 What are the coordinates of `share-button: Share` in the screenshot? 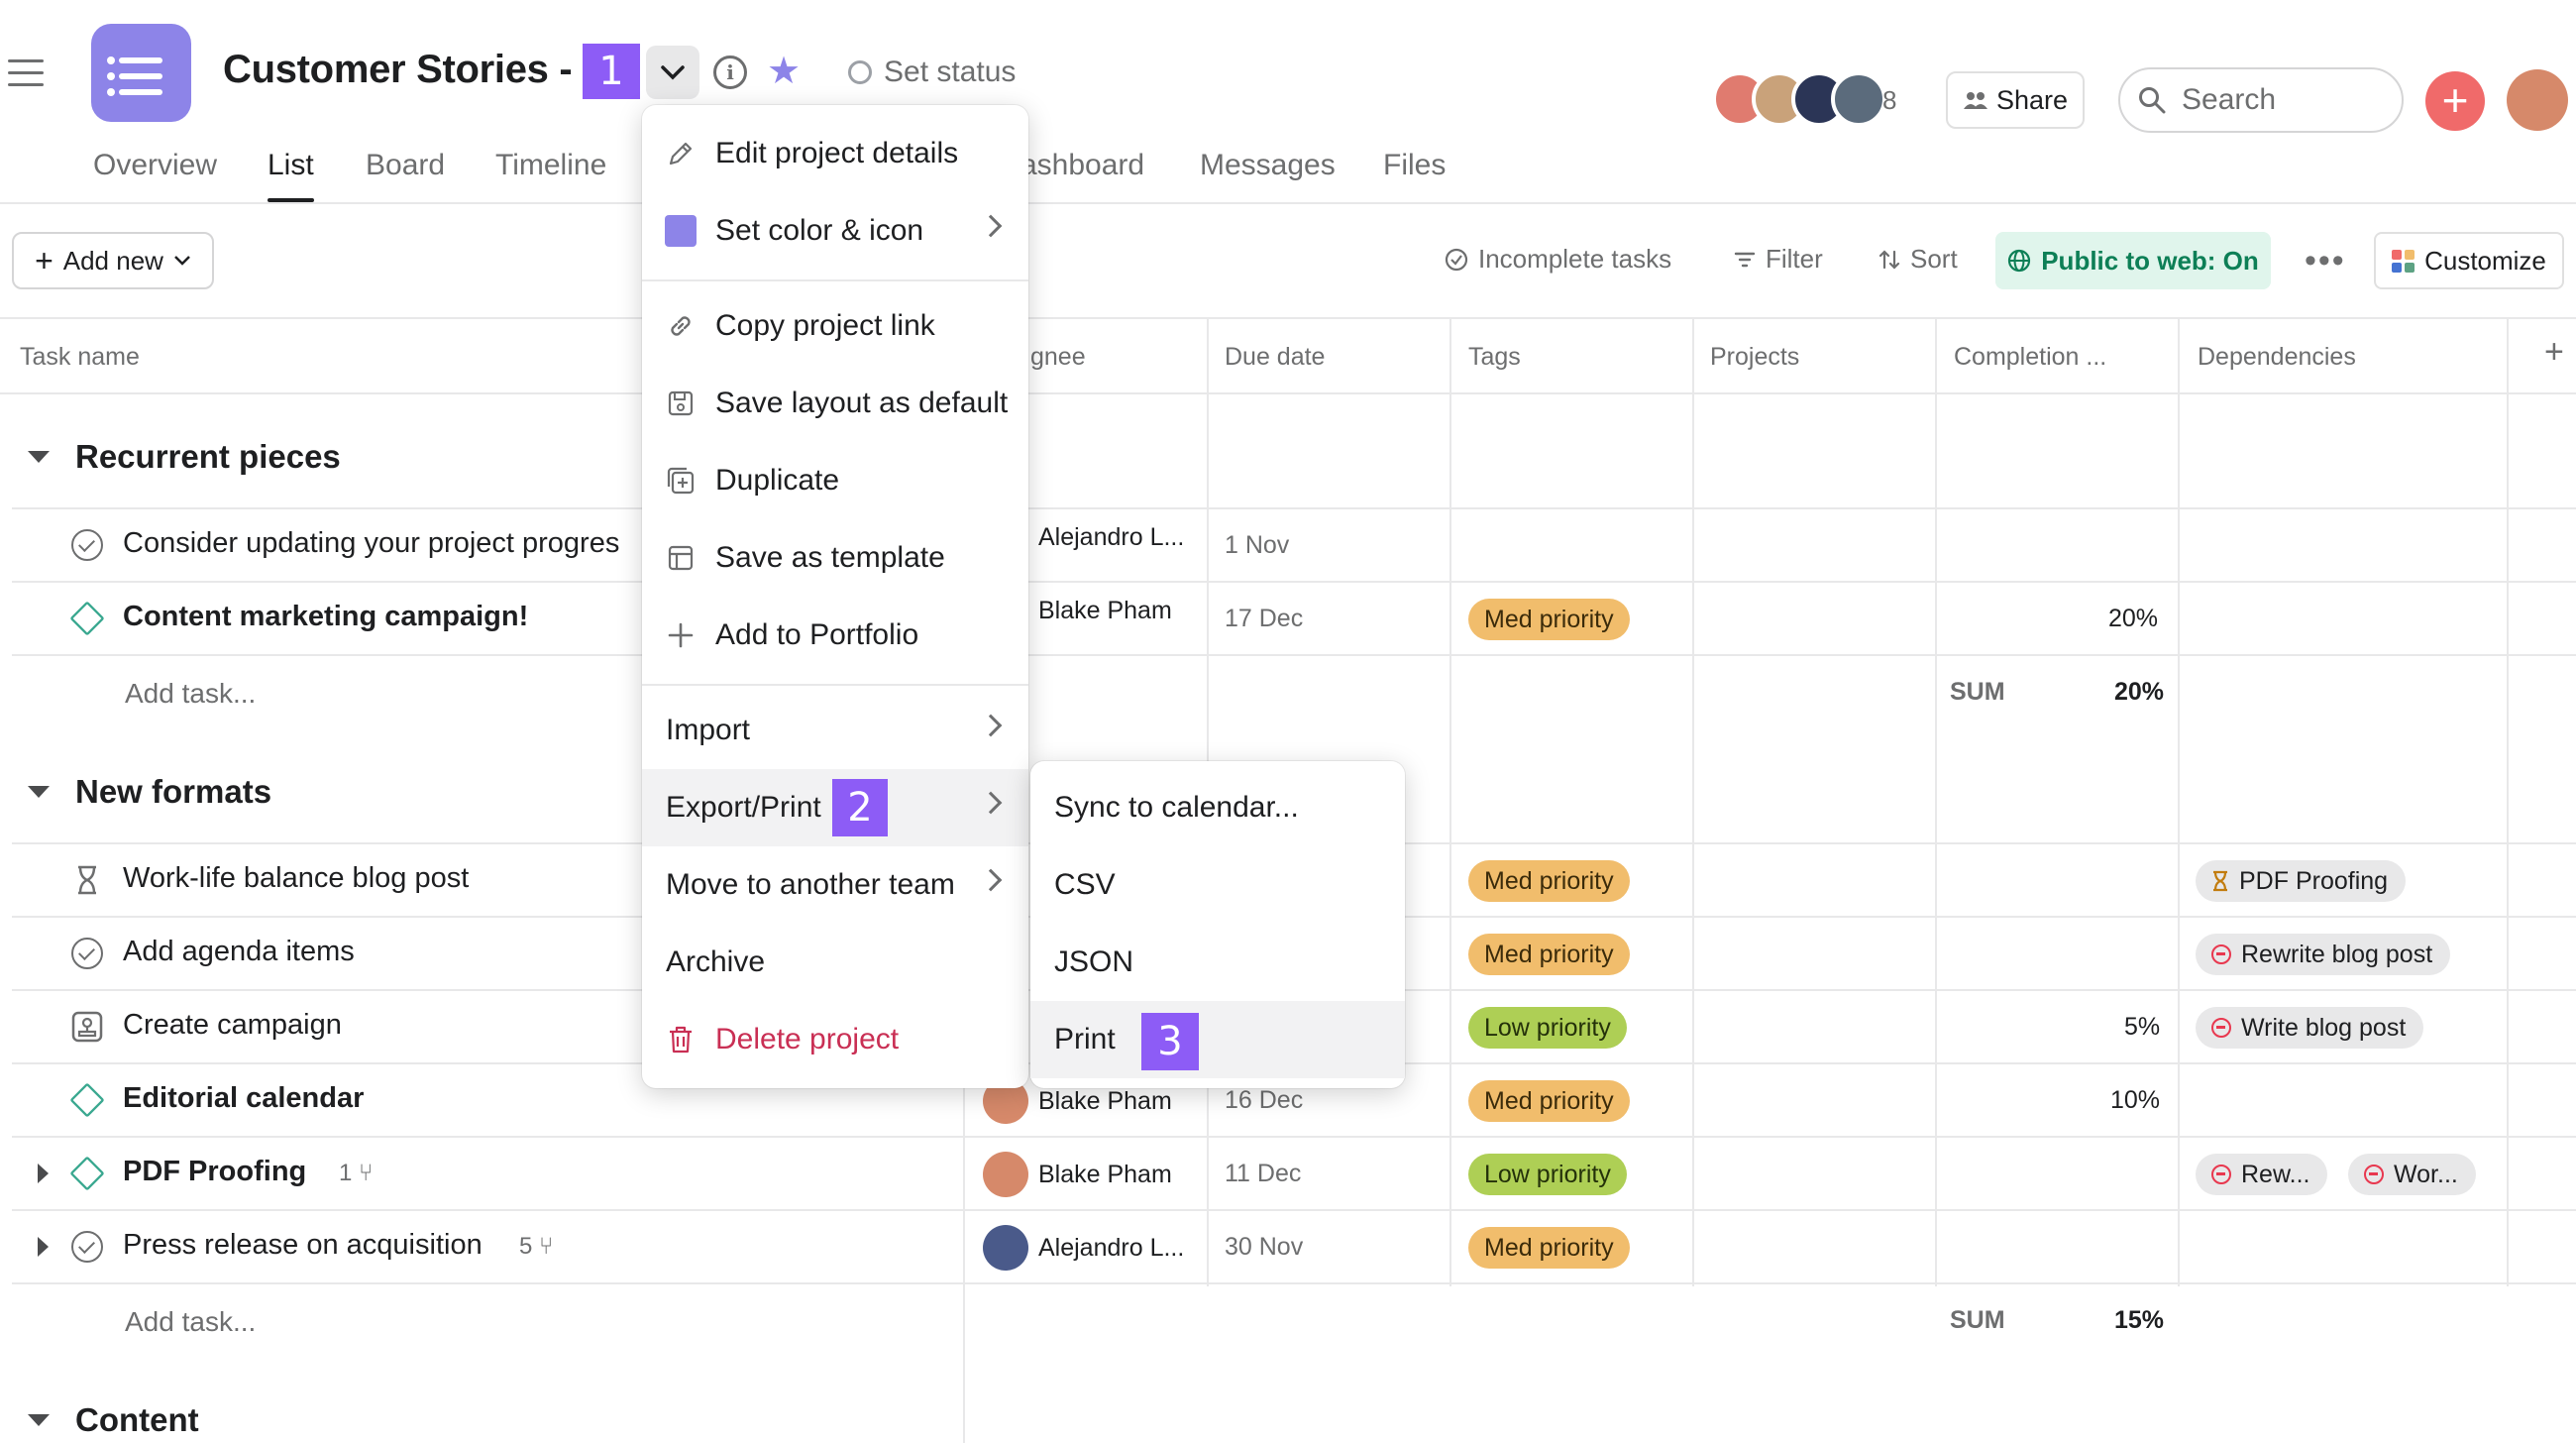 It's located at (2015, 100).